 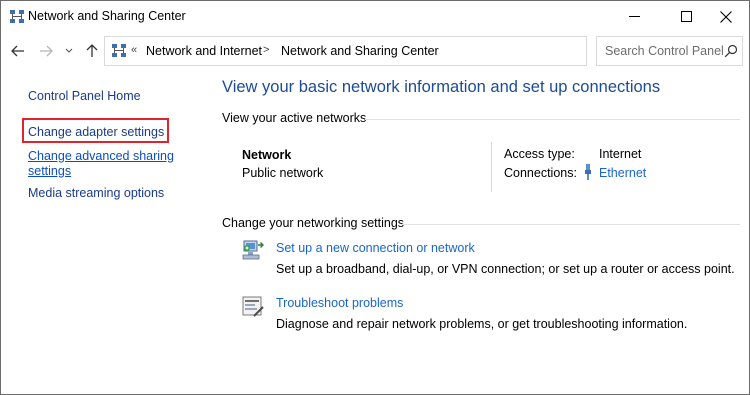 What do you see at coordinates (588, 172) in the screenshot?
I see `ethernet-icon` at bounding box center [588, 172].